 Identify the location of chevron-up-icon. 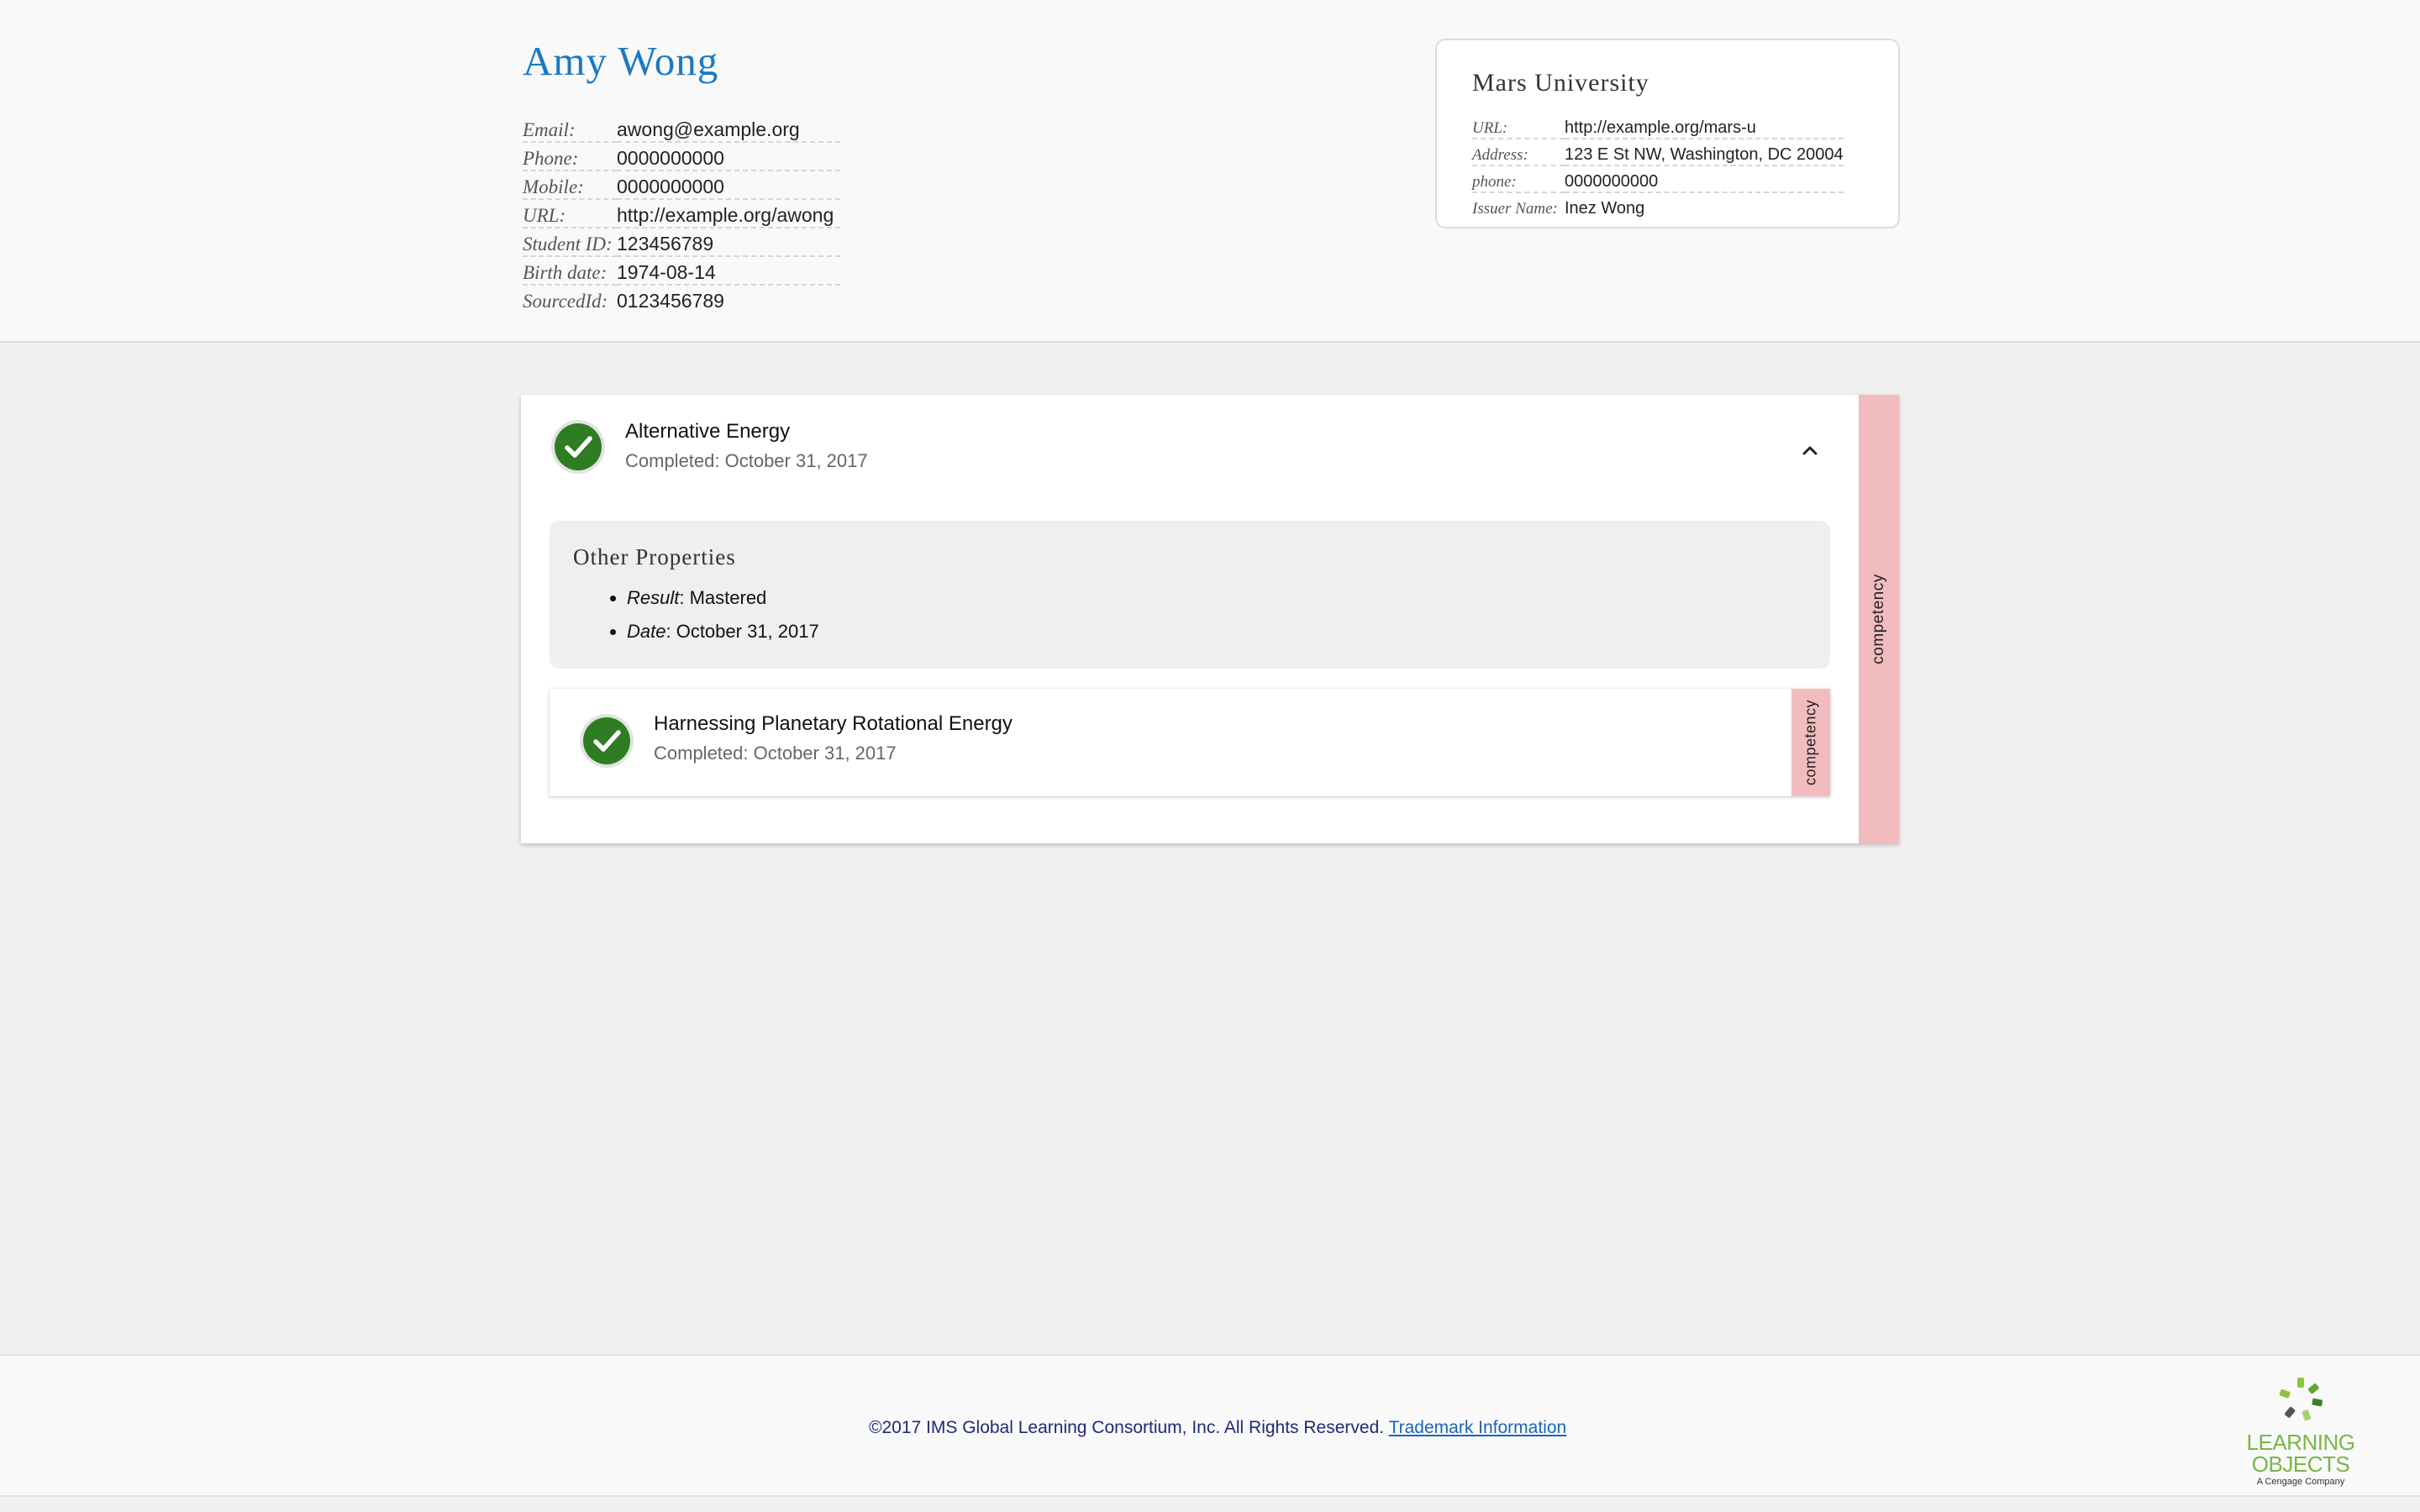
(1810, 450).